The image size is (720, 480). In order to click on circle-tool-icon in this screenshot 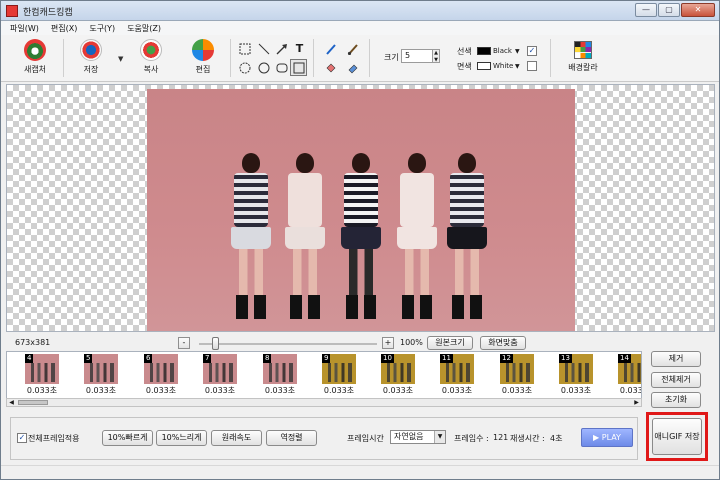, I will do `click(263, 67)`.